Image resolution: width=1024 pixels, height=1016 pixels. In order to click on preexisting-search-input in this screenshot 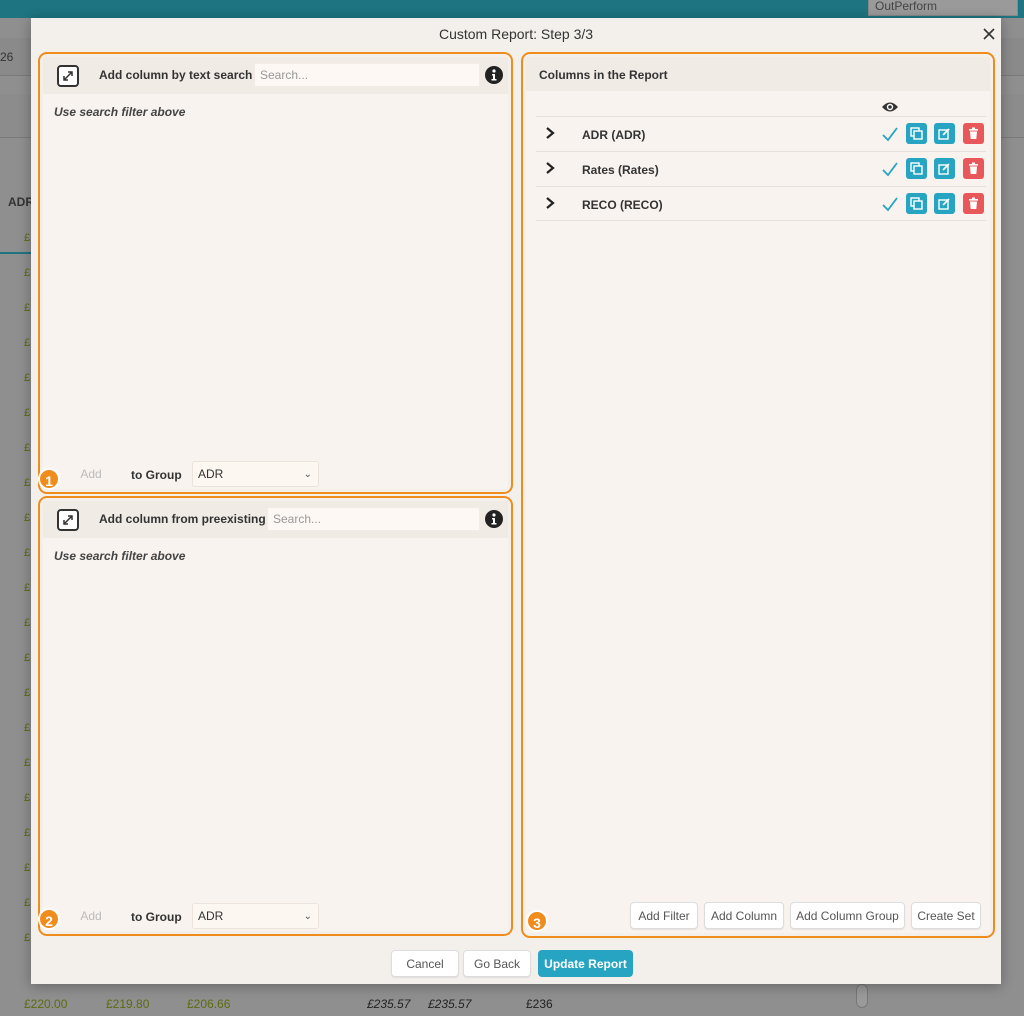, I will do `click(373, 519)`.